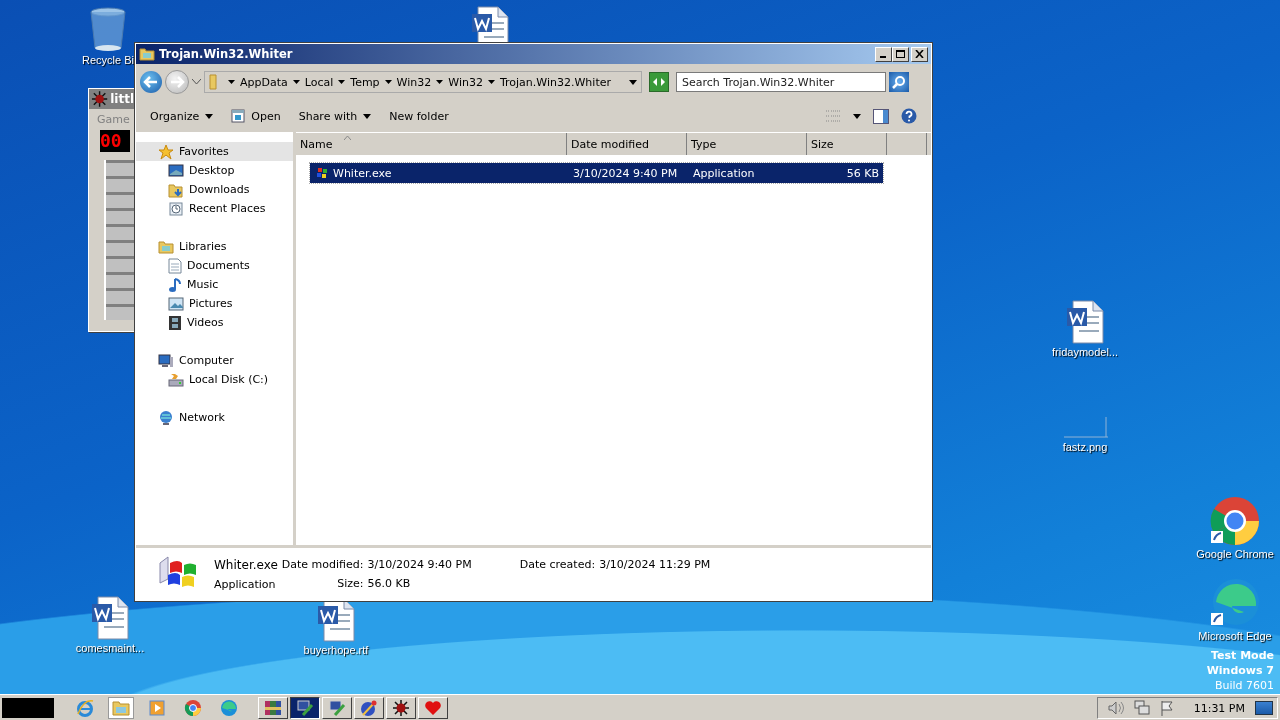 The width and height of the screenshot is (1280, 720). What do you see at coordinates (1219, 708) in the screenshot?
I see `clock: 11:31 PM` at bounding box center [1219, 708].